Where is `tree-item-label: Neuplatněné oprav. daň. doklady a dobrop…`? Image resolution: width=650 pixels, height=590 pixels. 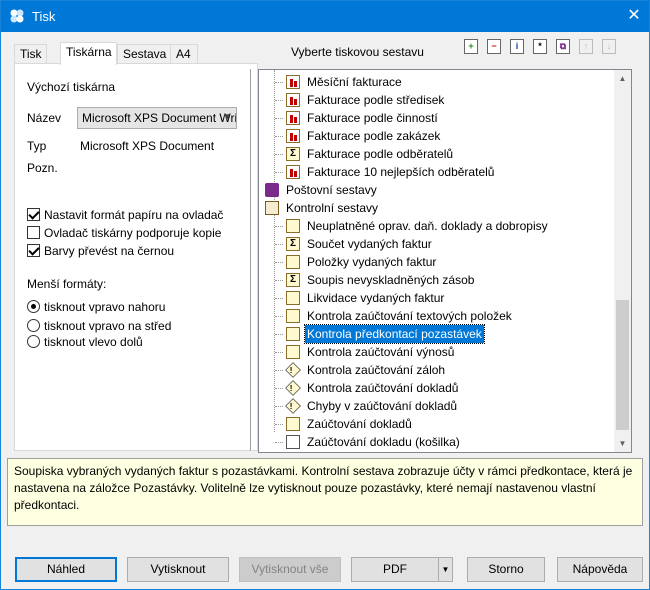
tree-item-label: Neuplatněné oprav. daň. doklady a dobrop… is located at coordinates (427, 226).